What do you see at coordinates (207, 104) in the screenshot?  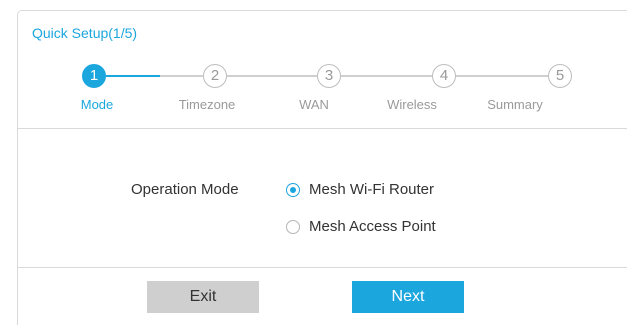 I see `step-2-label: Timezone` at bounding box center [207, 104].